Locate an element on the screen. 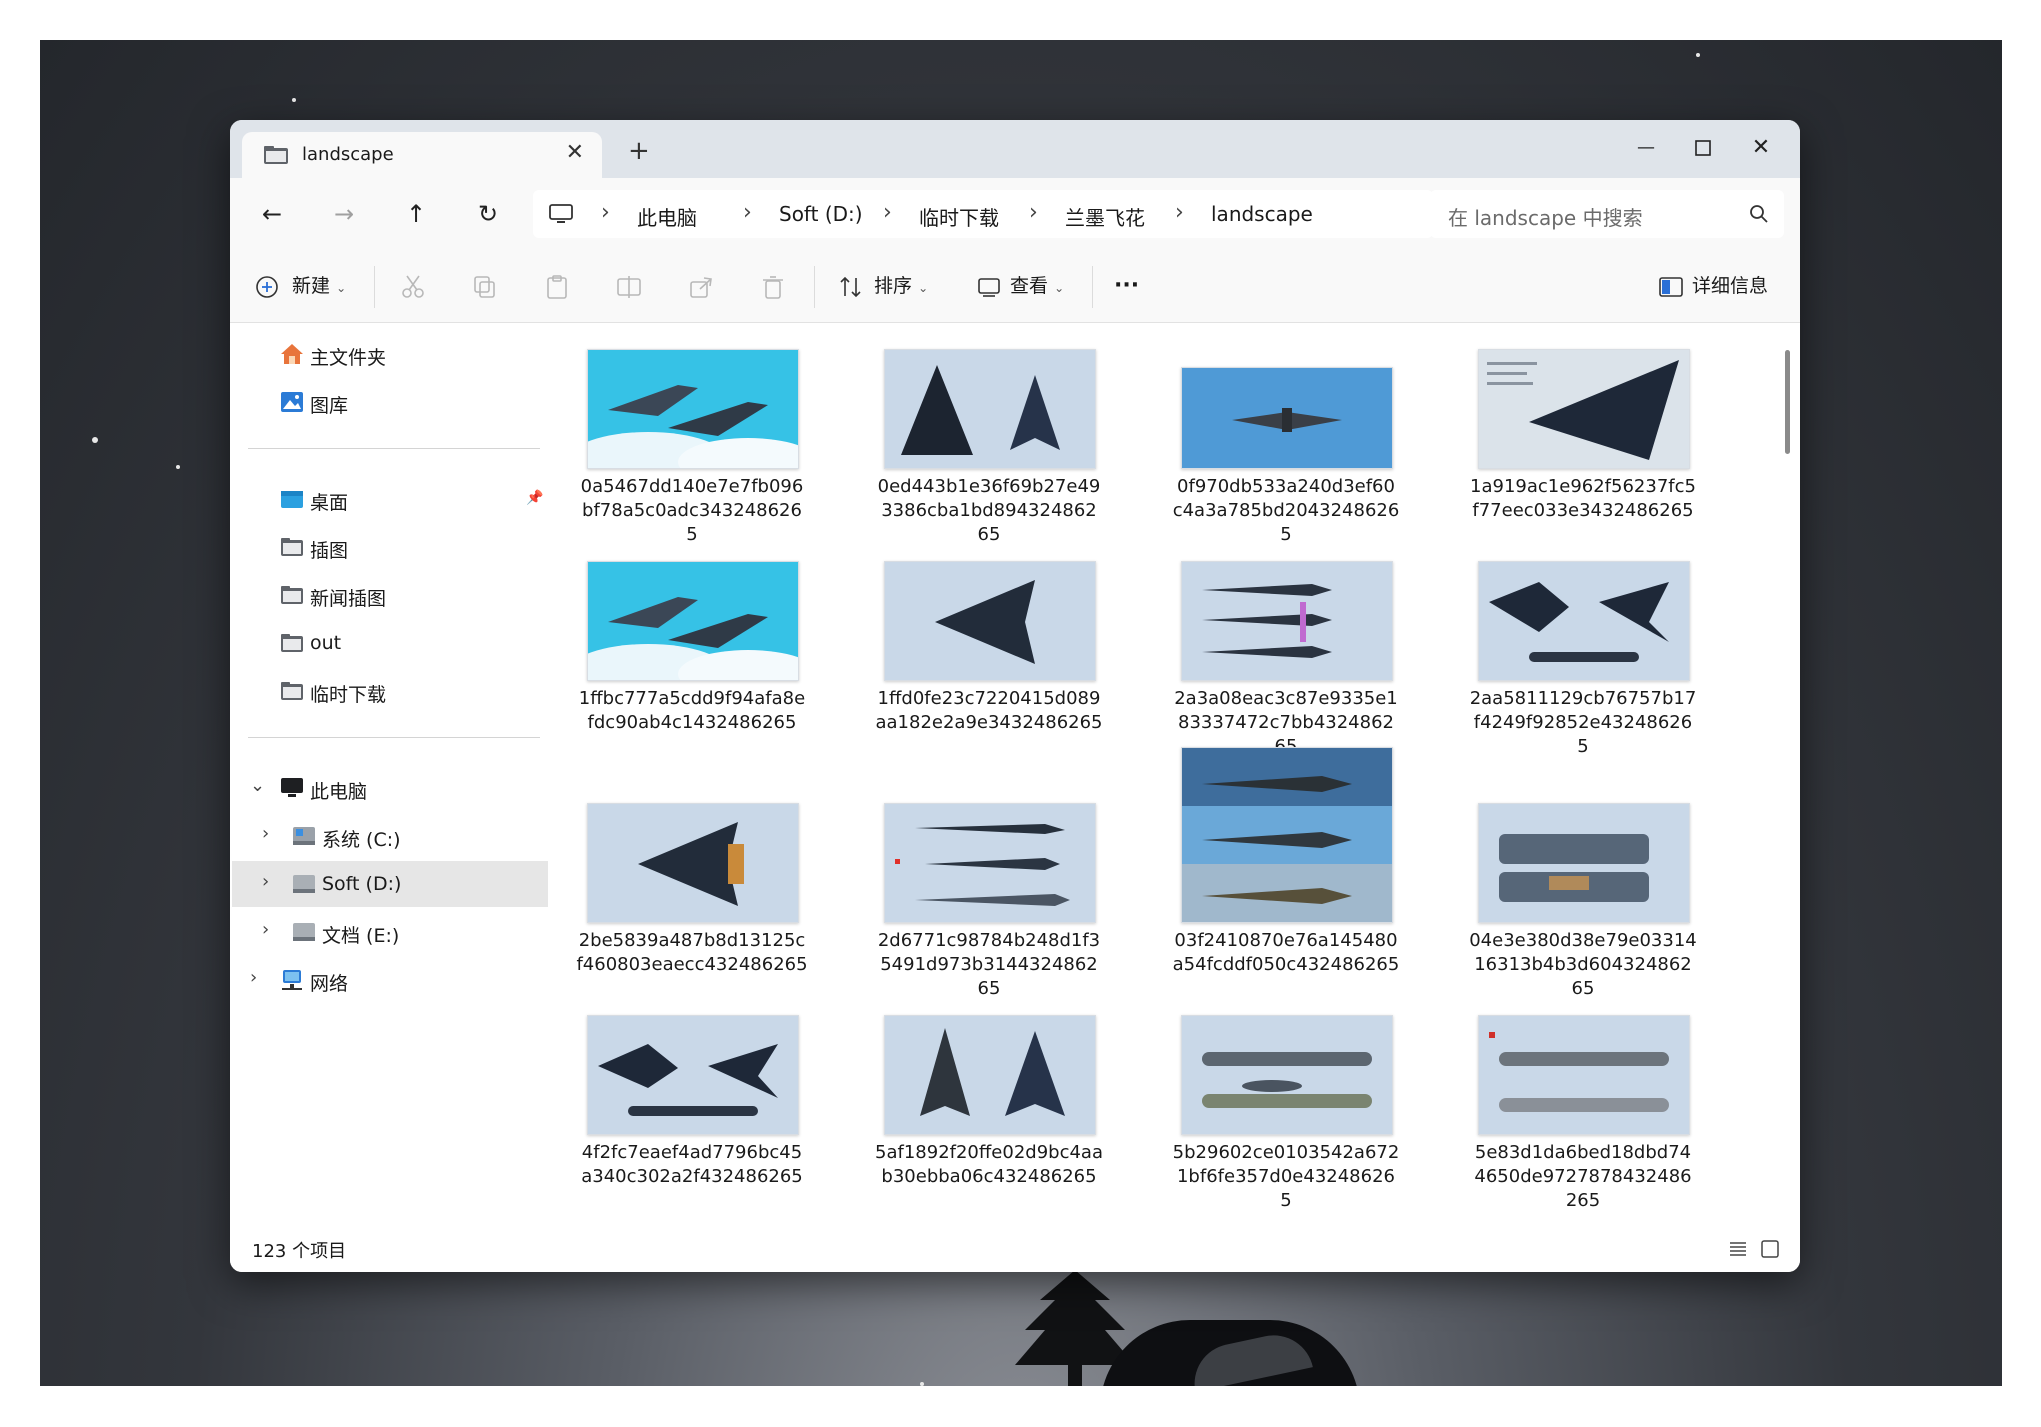  sidebar-item-label: Soft (D:) is located at coordinates (362, 884).